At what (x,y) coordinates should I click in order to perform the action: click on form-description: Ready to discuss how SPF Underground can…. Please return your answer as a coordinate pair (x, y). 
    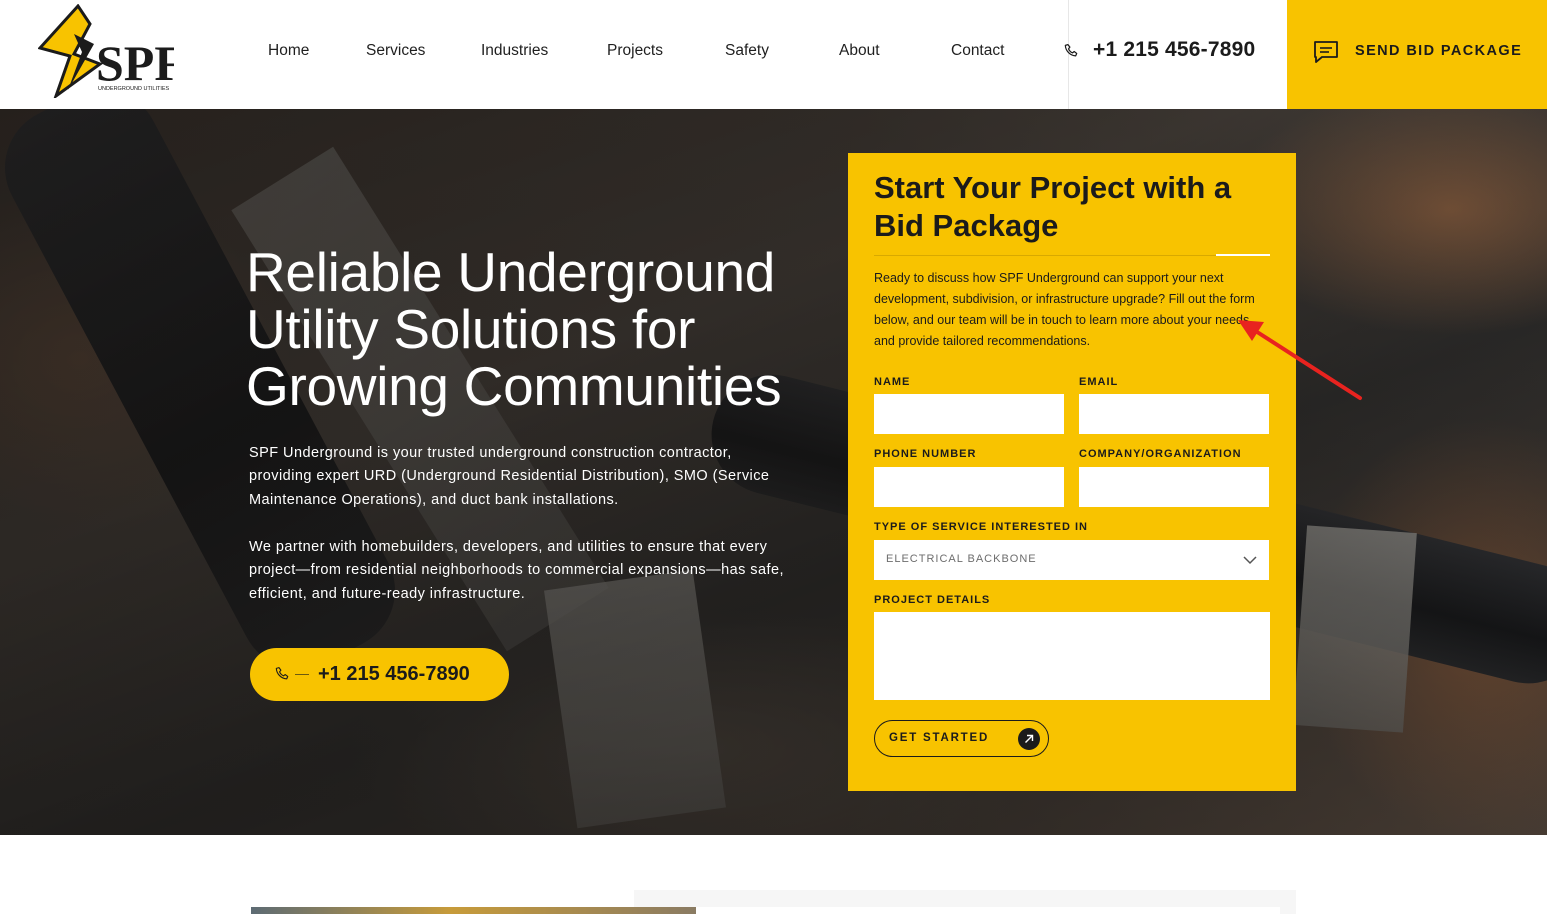
    Looking at the image, I should click on (1064, 309).